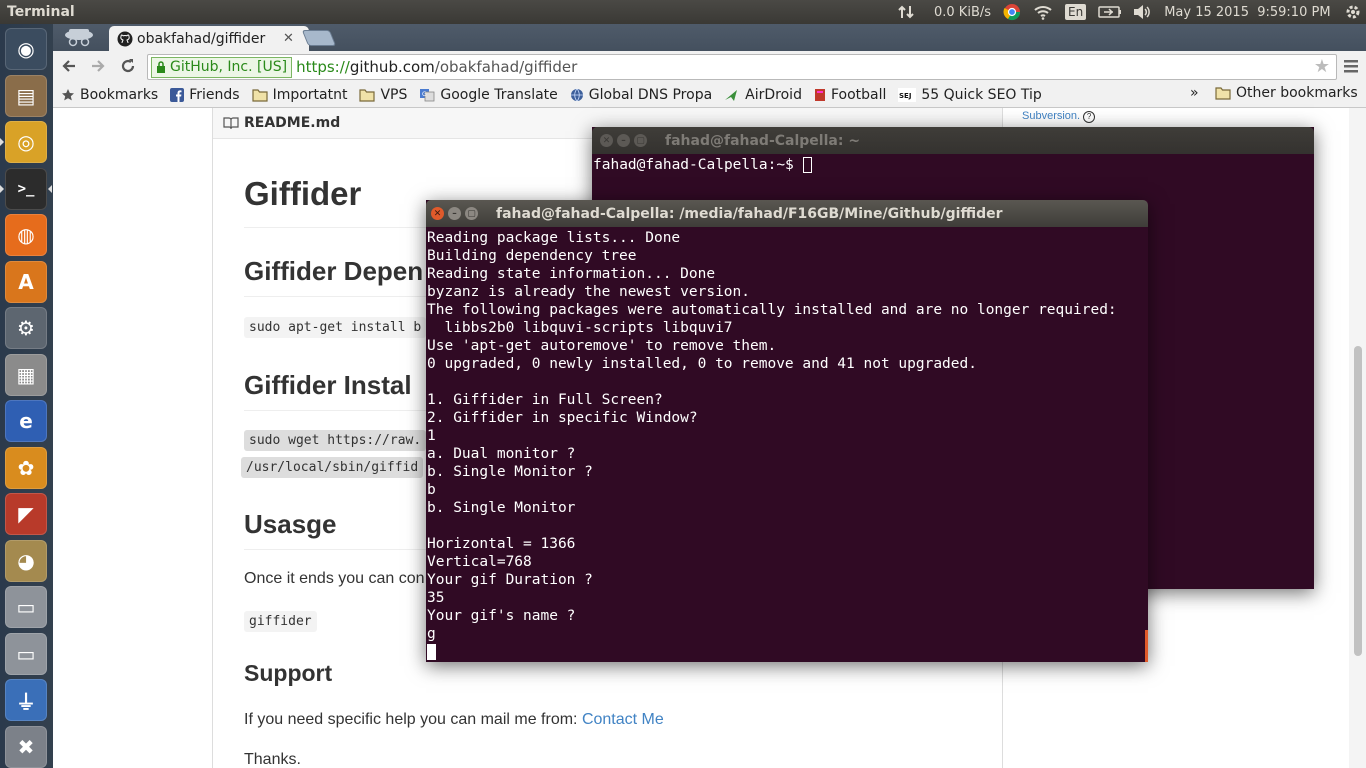  I want to click on code-install-line2: /usr/local/sbin/giffid, so click(332, 467).